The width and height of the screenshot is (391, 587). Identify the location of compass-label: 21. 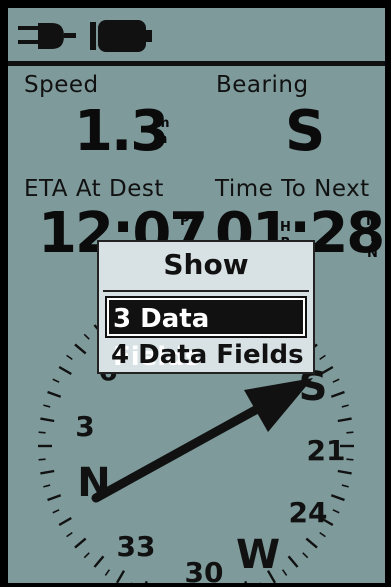
(326, 450).